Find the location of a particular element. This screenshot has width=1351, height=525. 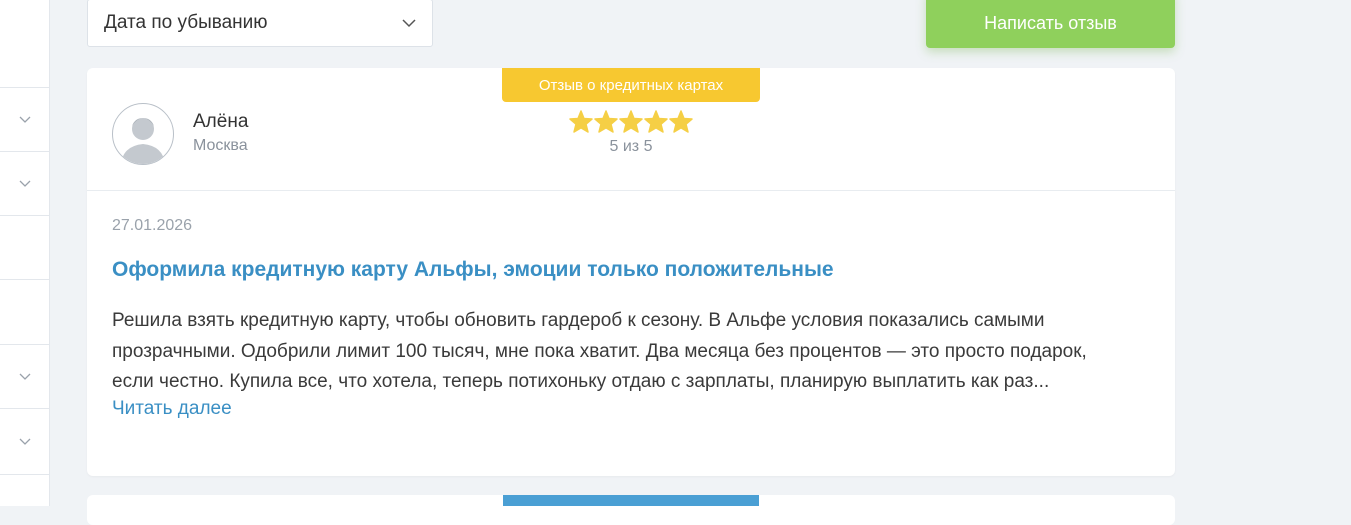

write-review-button: Написать отзыв is located at coordinates (1050, 24).